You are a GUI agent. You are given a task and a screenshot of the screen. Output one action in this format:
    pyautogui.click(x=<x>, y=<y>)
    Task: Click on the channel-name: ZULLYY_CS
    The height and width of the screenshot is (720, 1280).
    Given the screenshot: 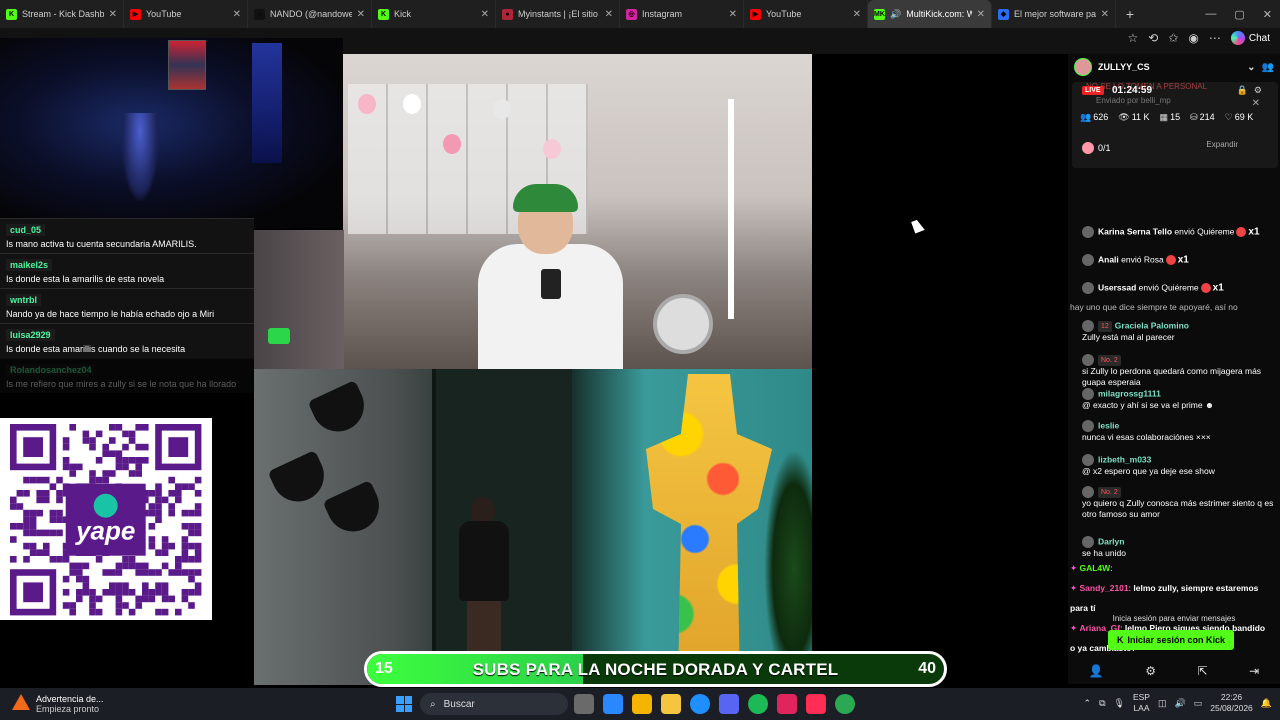 What is the action you would take?
    pyautogui.click(x=1169, y=67)
    